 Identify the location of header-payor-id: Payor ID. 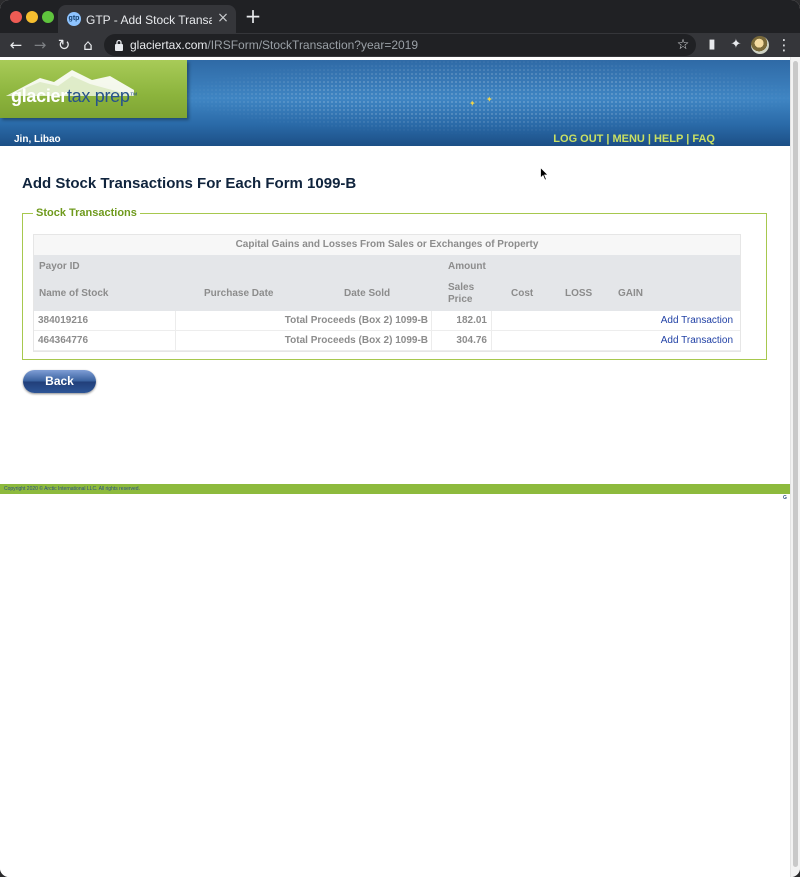
(59, 266).